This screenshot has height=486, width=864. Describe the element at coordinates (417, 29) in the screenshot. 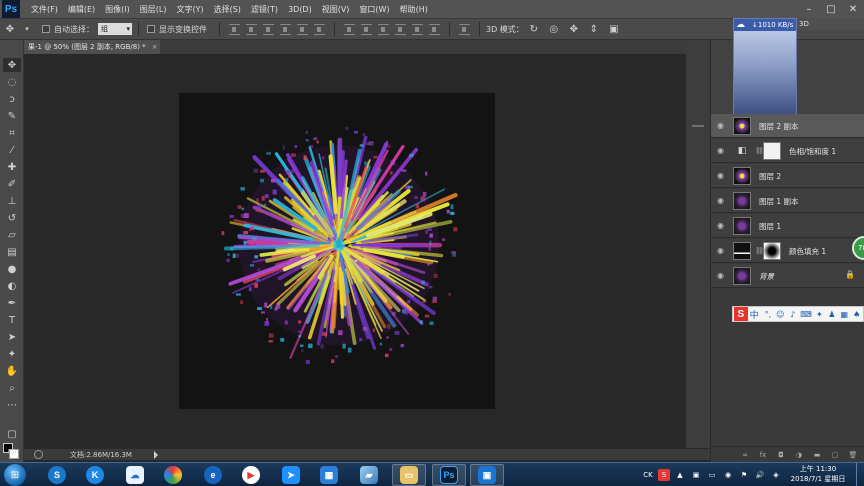

I see `distribute-hcenter-icon` at that location.